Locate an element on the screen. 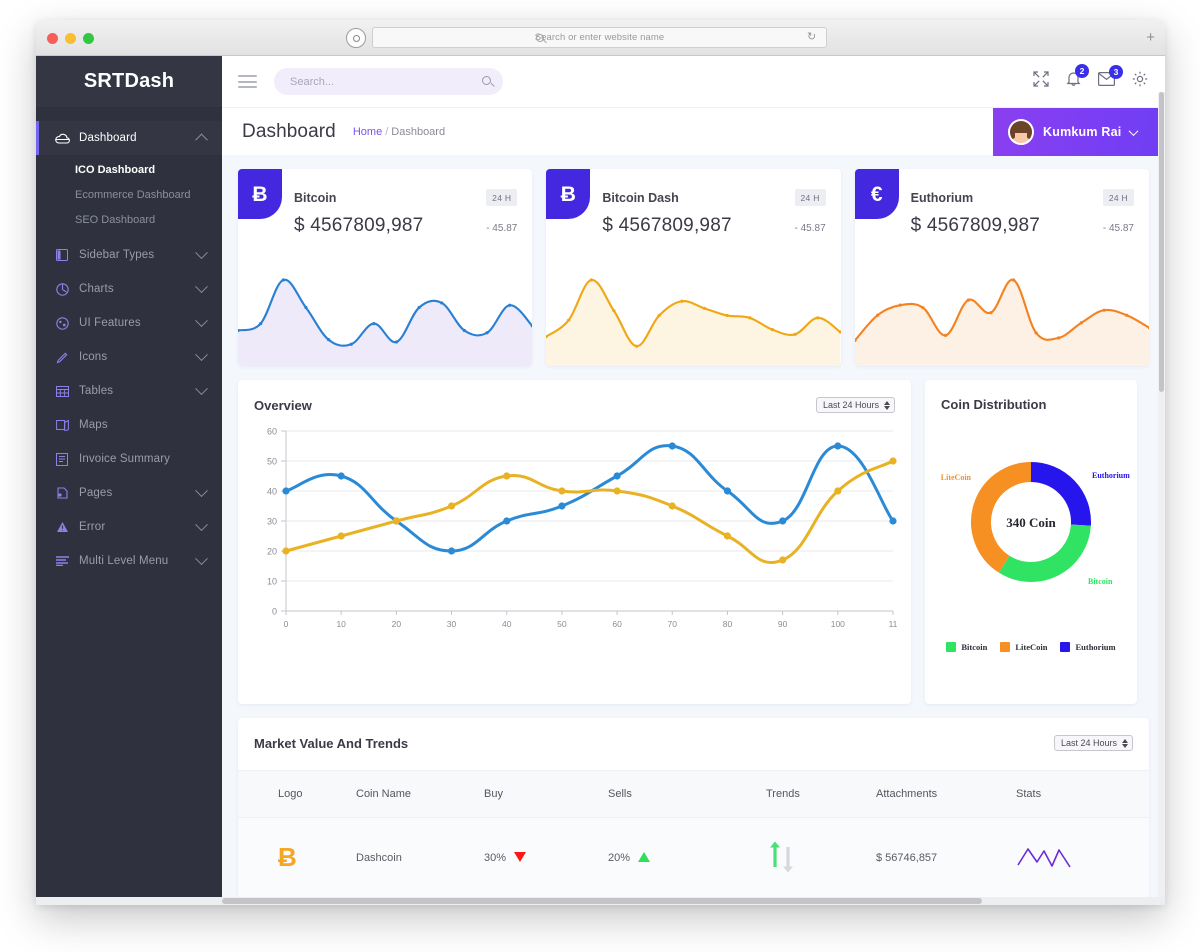  plus-icon: + is located at coordinates (1150, 37).